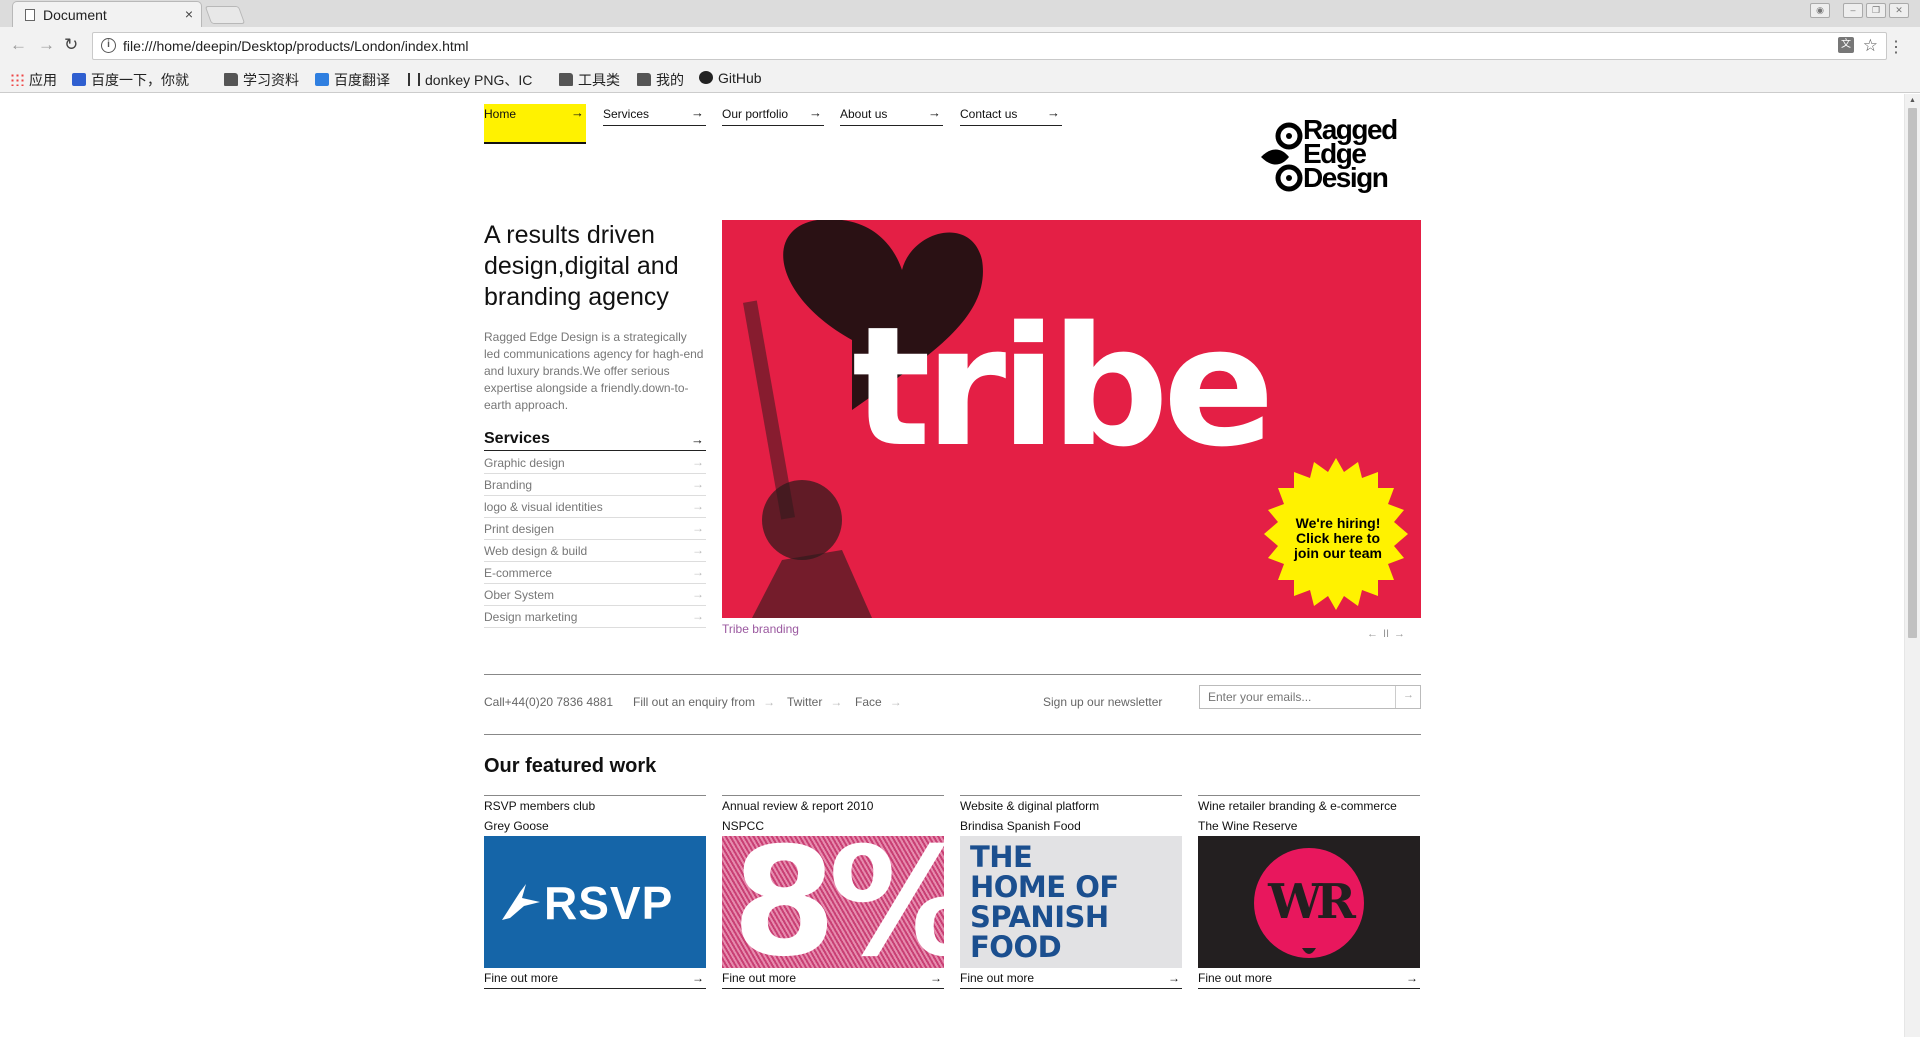 This screenshot has width=1920, height=1037. I want to click on hero-image-text: tribe, so click(1063, 387).